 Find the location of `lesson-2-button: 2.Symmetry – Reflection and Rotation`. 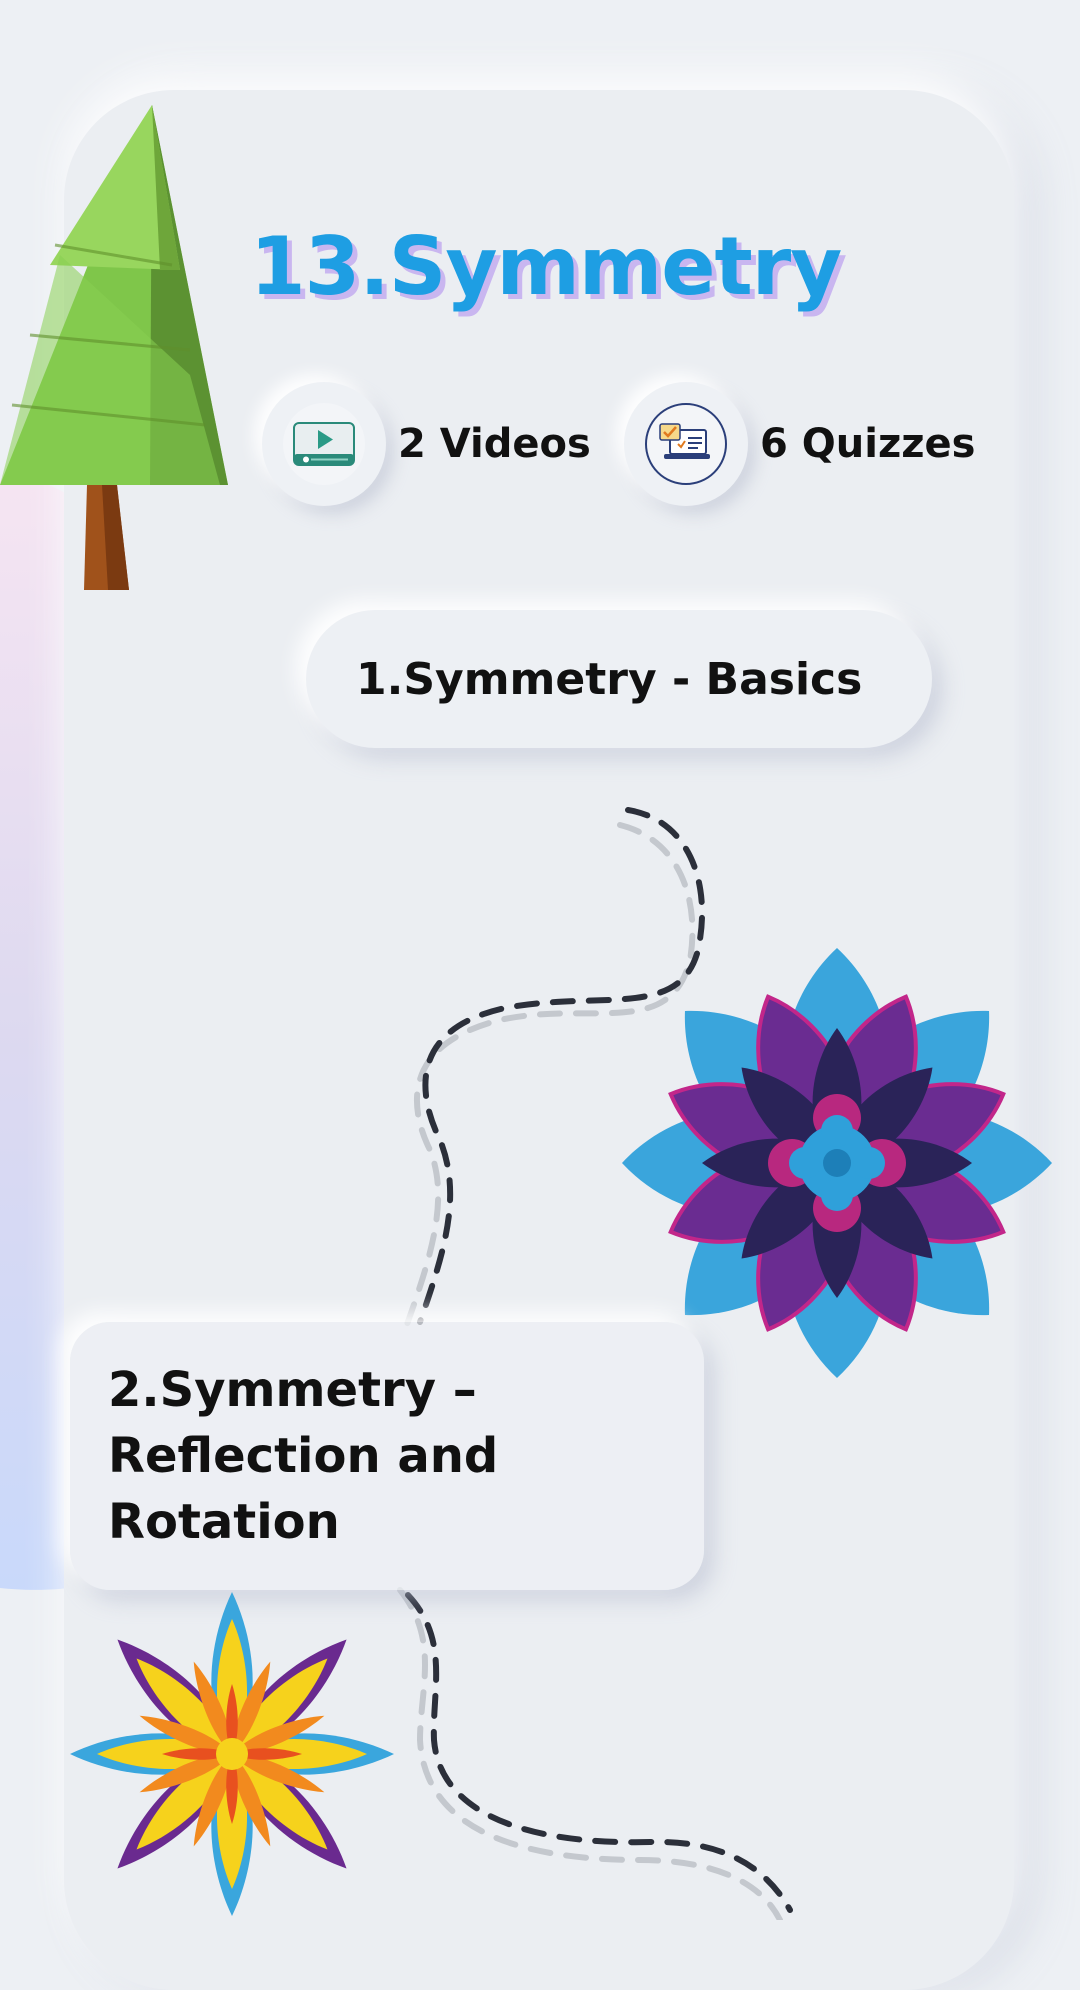

lesson-2-button: 2.Symmetry – Reflection and Rotation is located at coordinates (387, 1456).